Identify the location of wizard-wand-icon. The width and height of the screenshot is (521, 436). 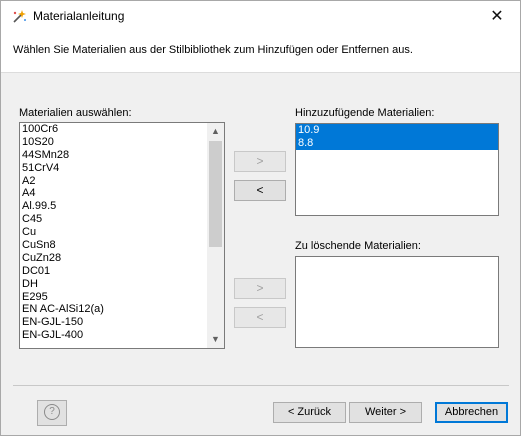
(19, 16).